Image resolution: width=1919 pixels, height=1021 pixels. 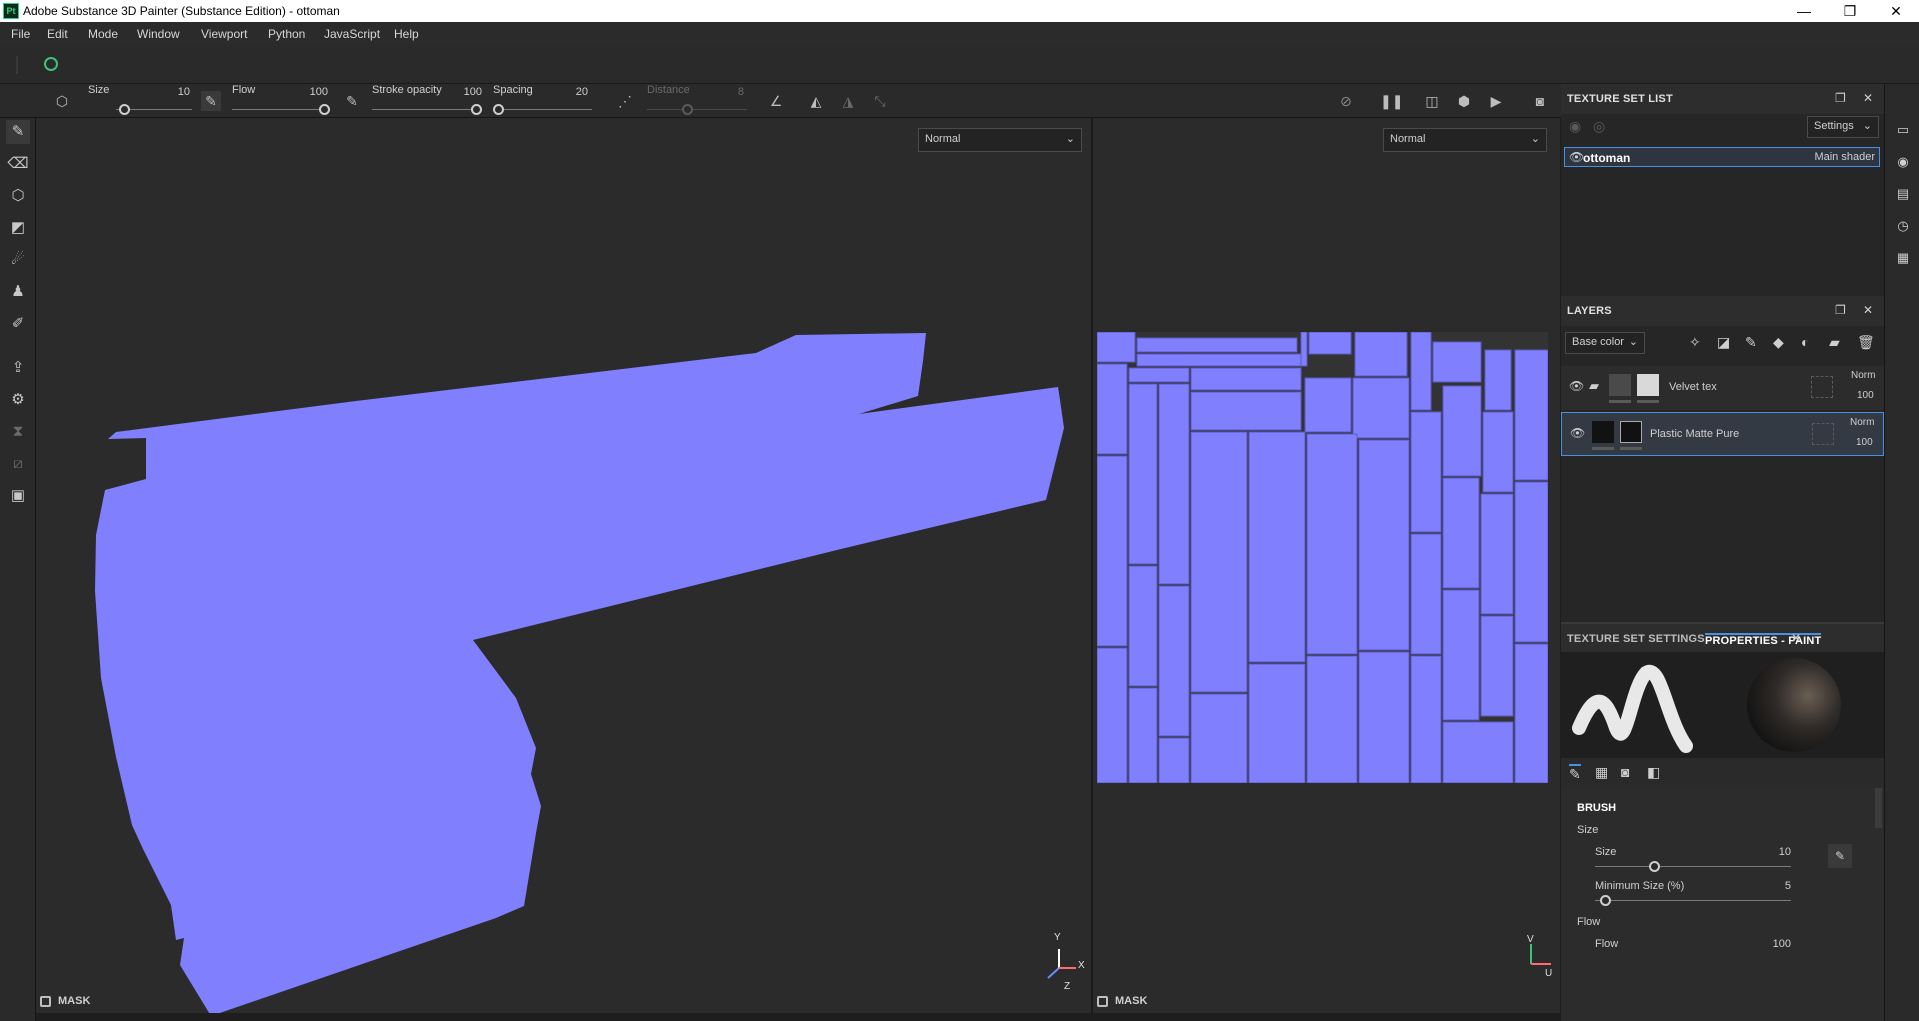 I want to click on menu-help: Help, so click(x=406, y=34).